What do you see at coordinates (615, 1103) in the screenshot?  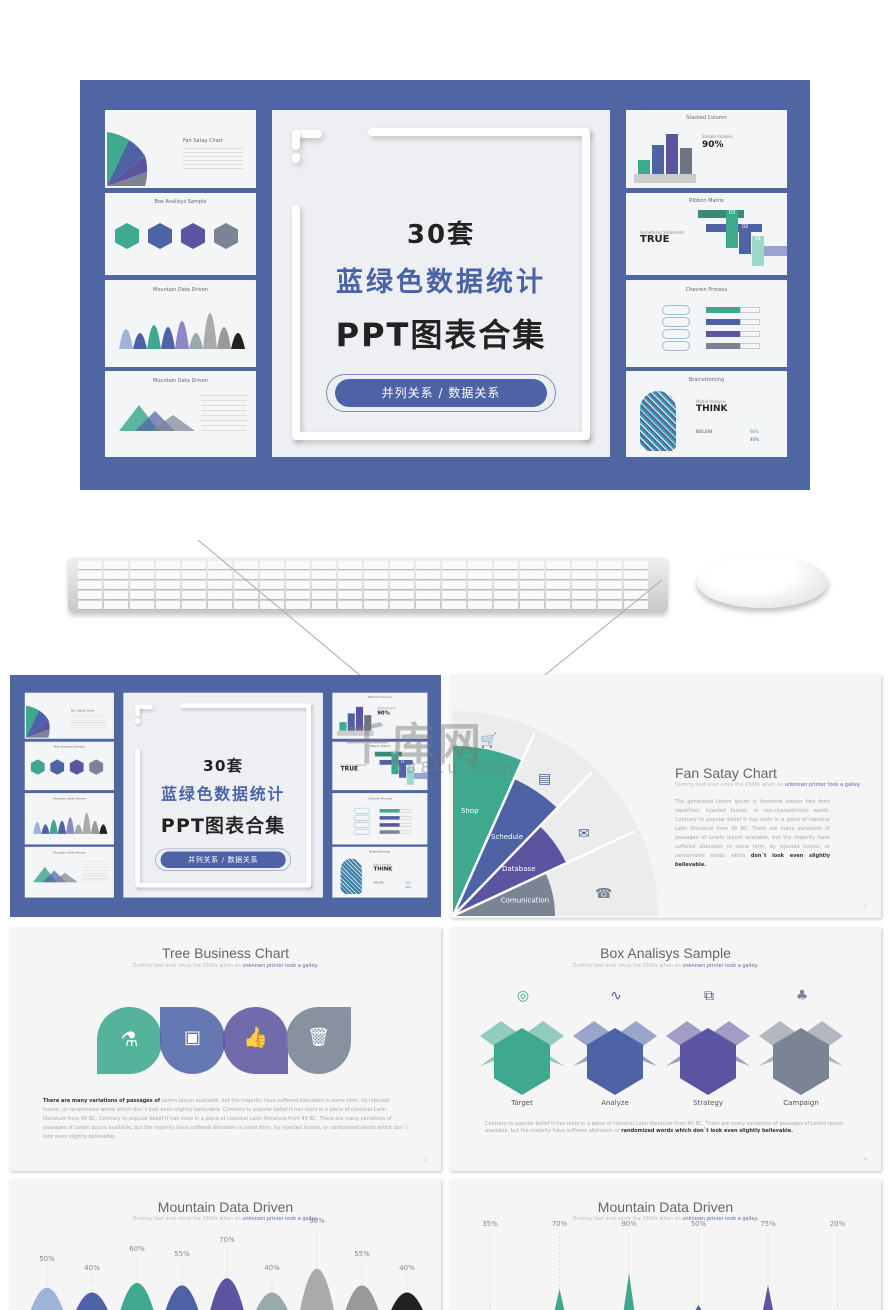 I see `box-label: Analyze` at bounding box center [615, 1103].